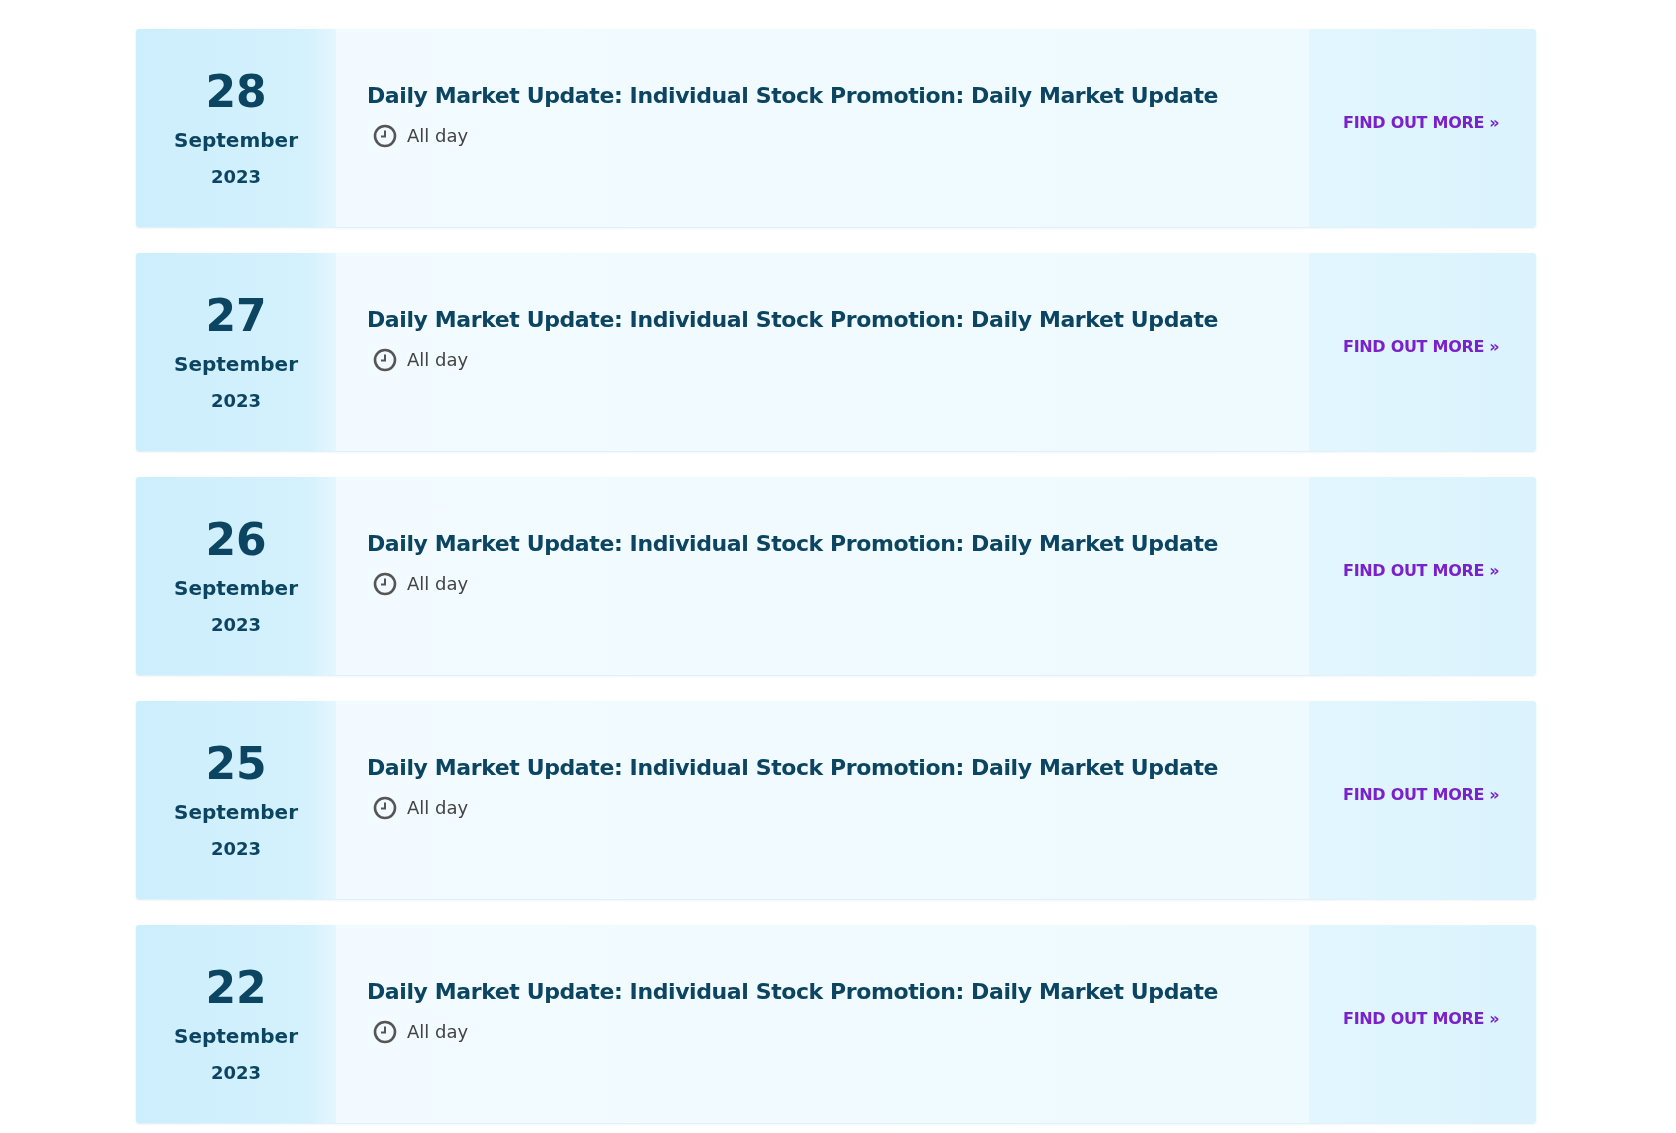 This screenshot has height=1133, width=1676. I want to click on event-day: 22, so click(236, 987).